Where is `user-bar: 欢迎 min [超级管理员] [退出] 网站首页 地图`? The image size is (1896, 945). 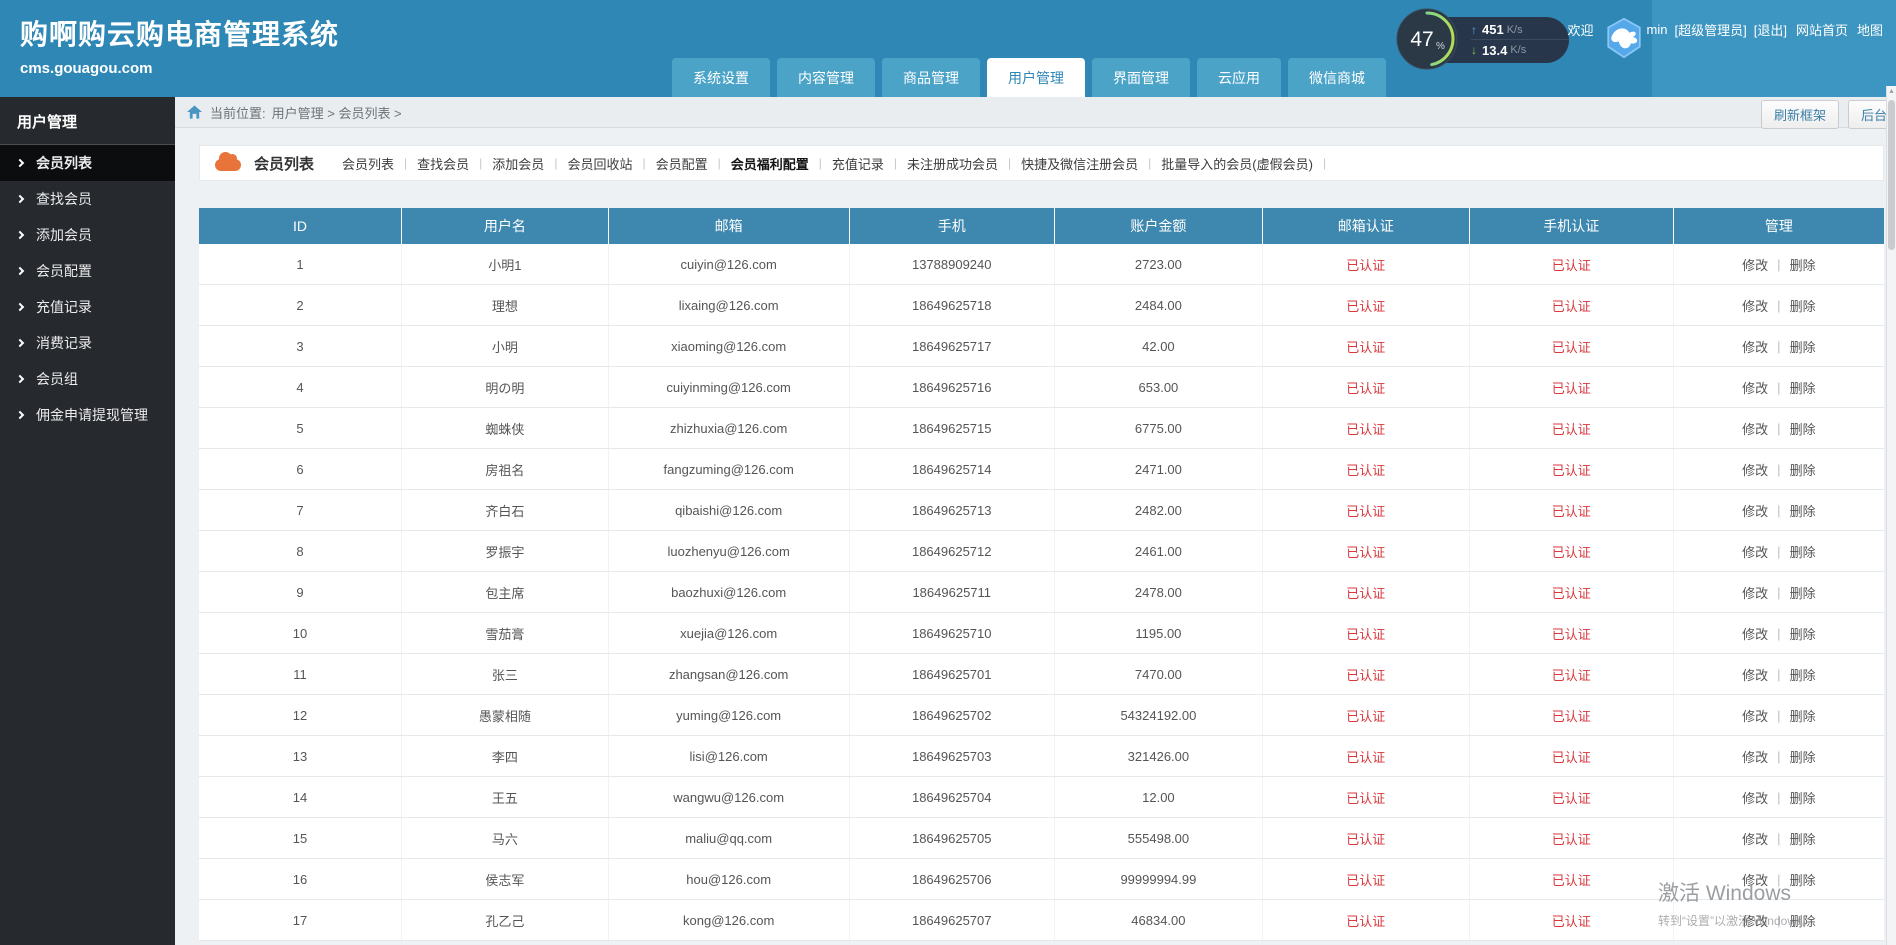
user-bar: 欢迎 min [超级管理员] [退出] 网站首页 地图 is located at coordinates (1730, 33).